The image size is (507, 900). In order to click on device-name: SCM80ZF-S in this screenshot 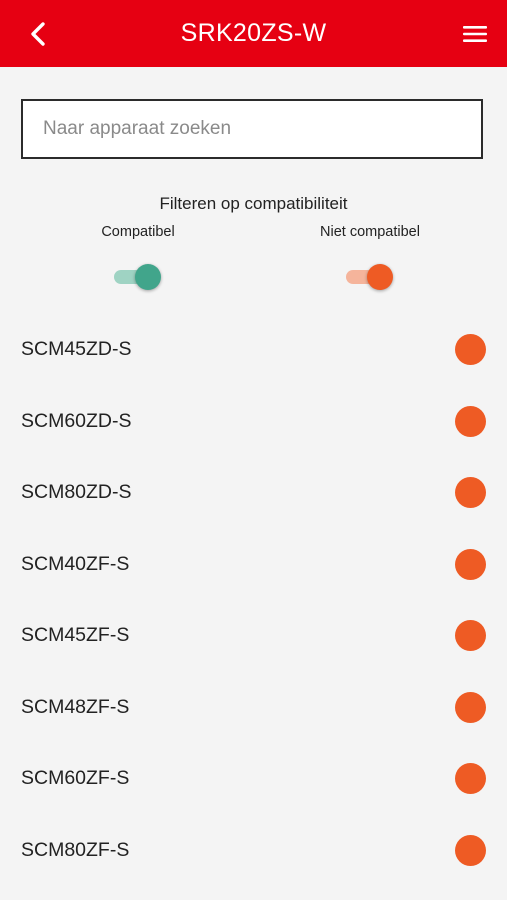, I will do `click(75, 849)`.